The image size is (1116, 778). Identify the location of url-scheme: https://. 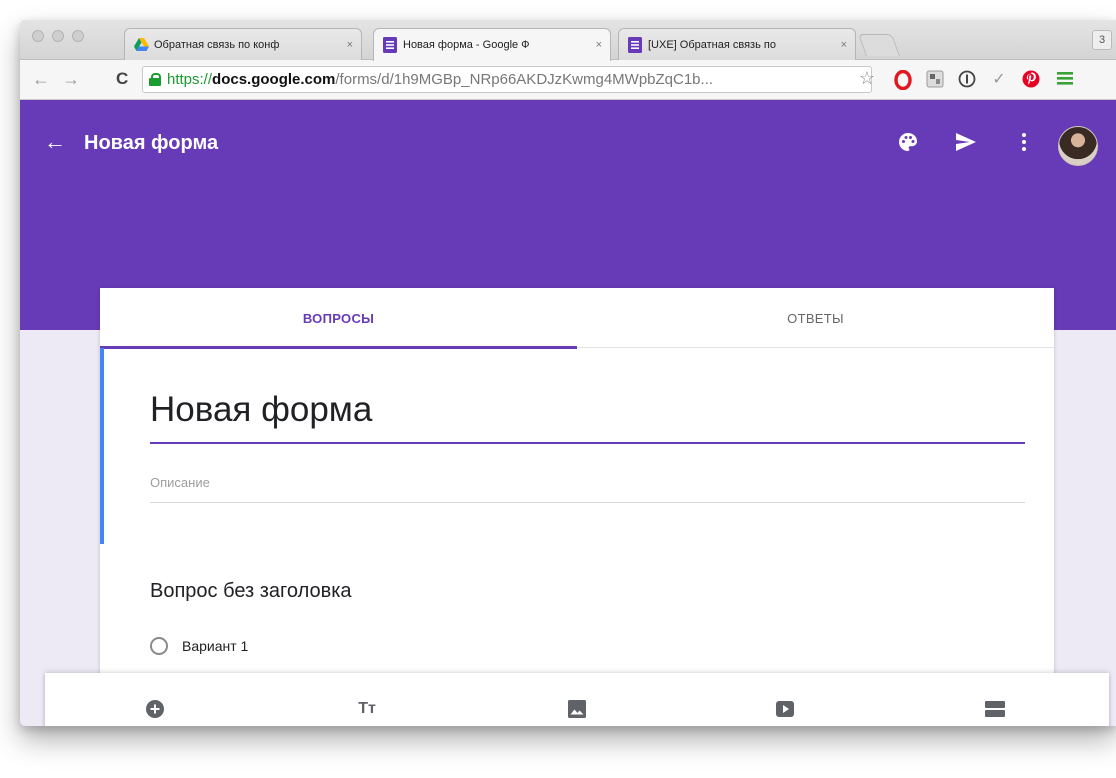
(190, 79).